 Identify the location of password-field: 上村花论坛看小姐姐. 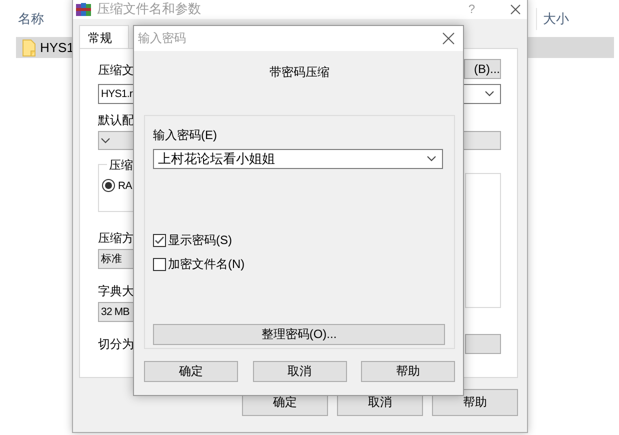
(298, 159).